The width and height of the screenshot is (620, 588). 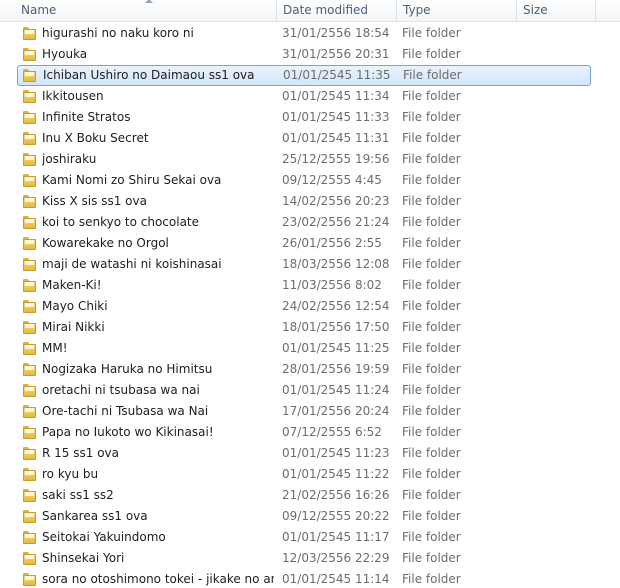 What do you see at coordinates (332, 285) in the screenshot?
I see `file-date-modified: 11/03/2556 8:02` at bounding box center [332, 285].